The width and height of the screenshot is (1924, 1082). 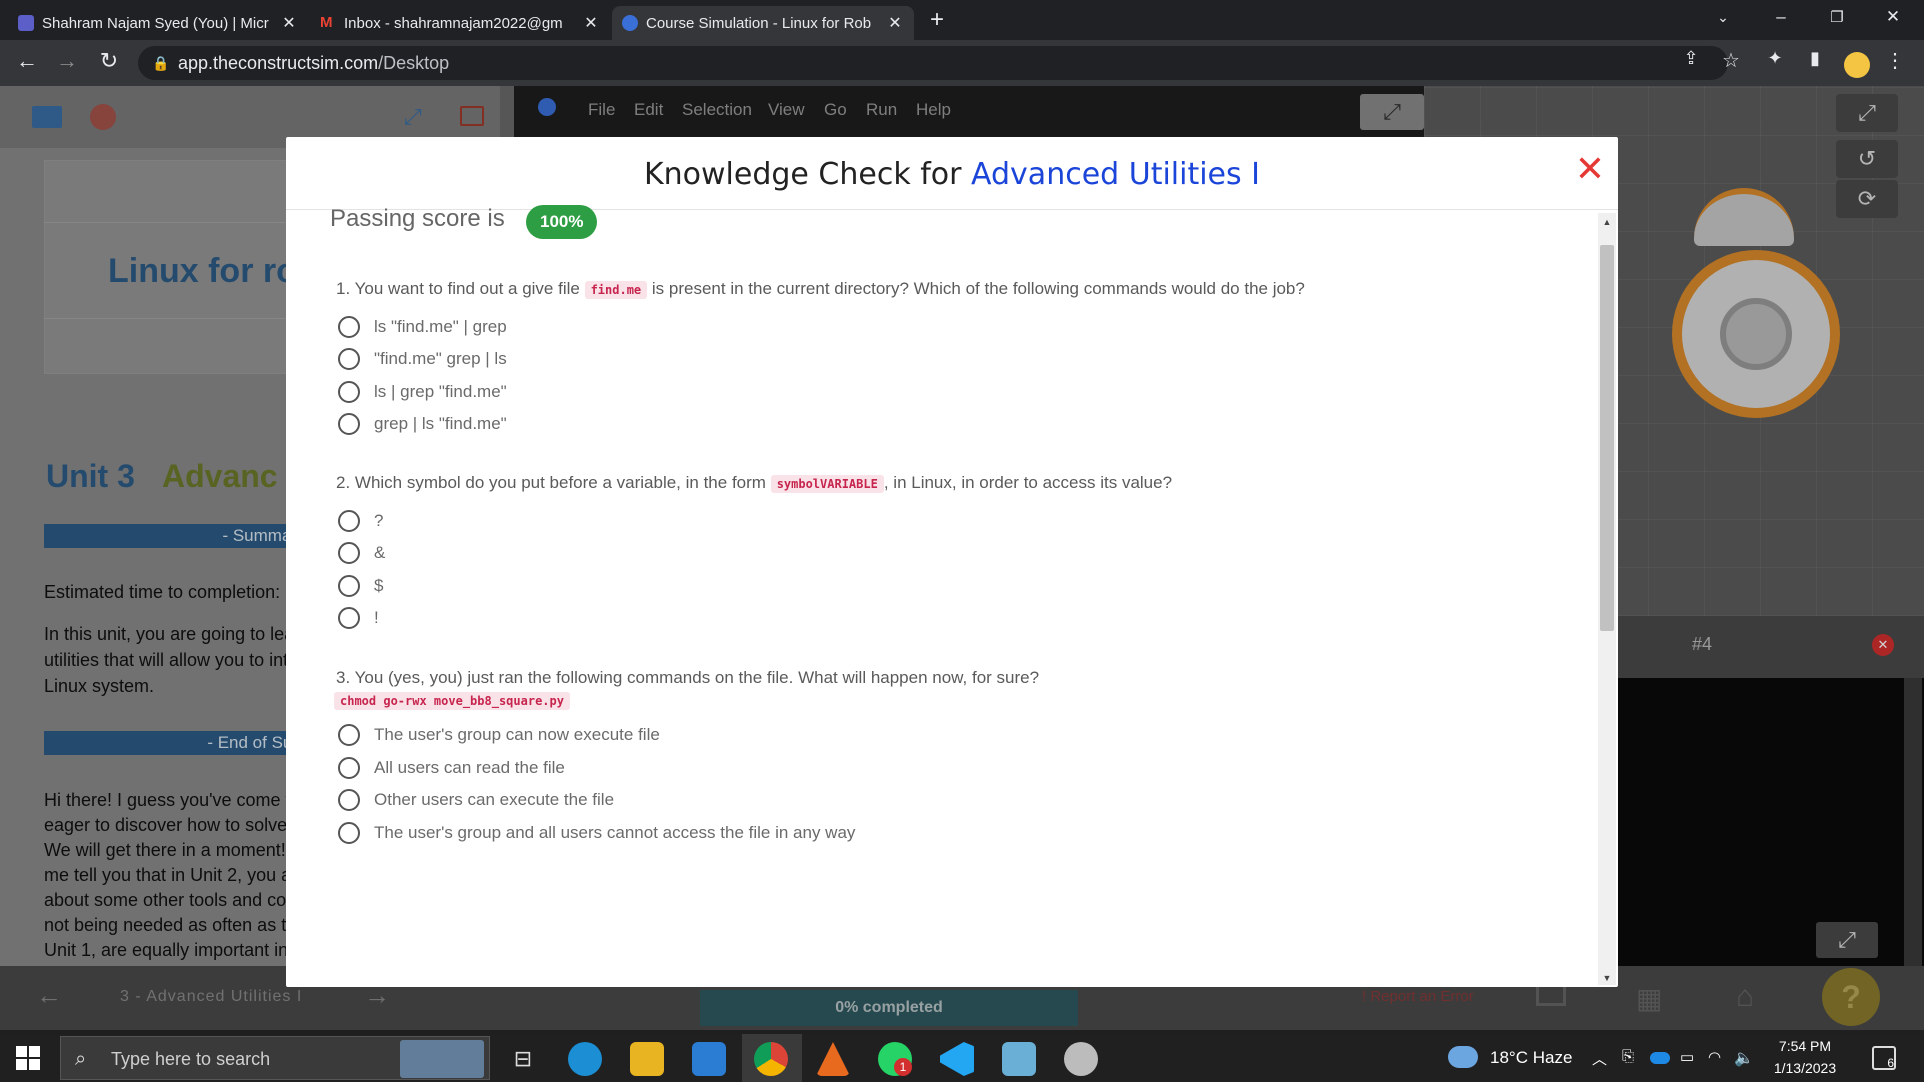 What do you see at coordinates (379, 520) in the screenshot?
I see `option-label: ?` at bounding box center [379, 520].